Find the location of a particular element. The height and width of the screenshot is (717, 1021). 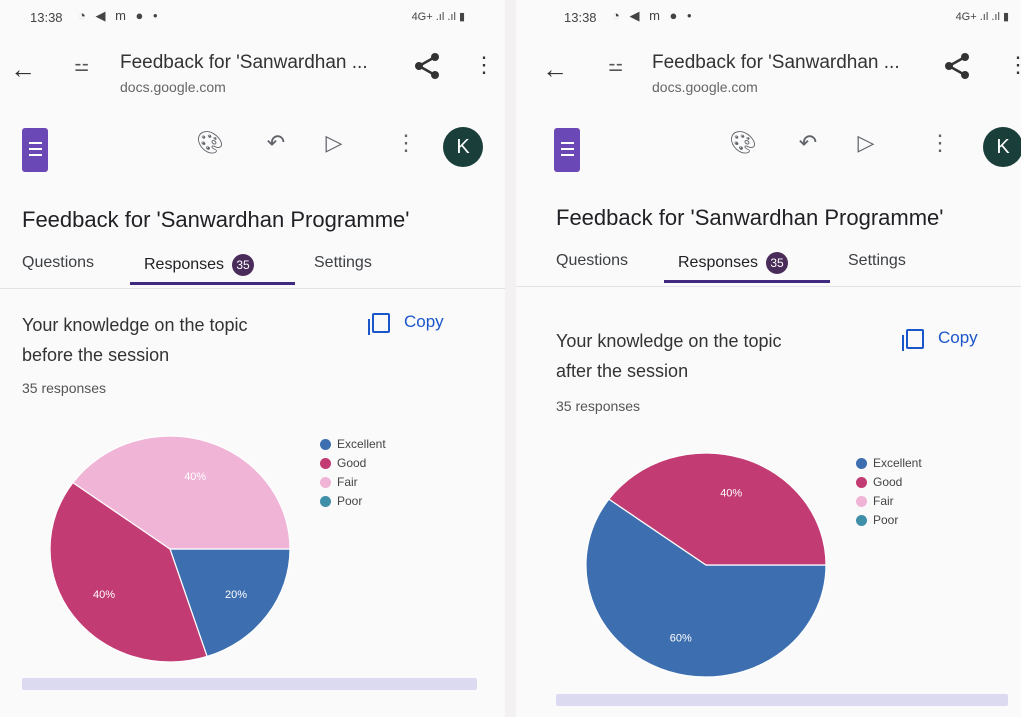

tab-bar: Questions Responses 35 Settings is located at coordinates (252, 268).